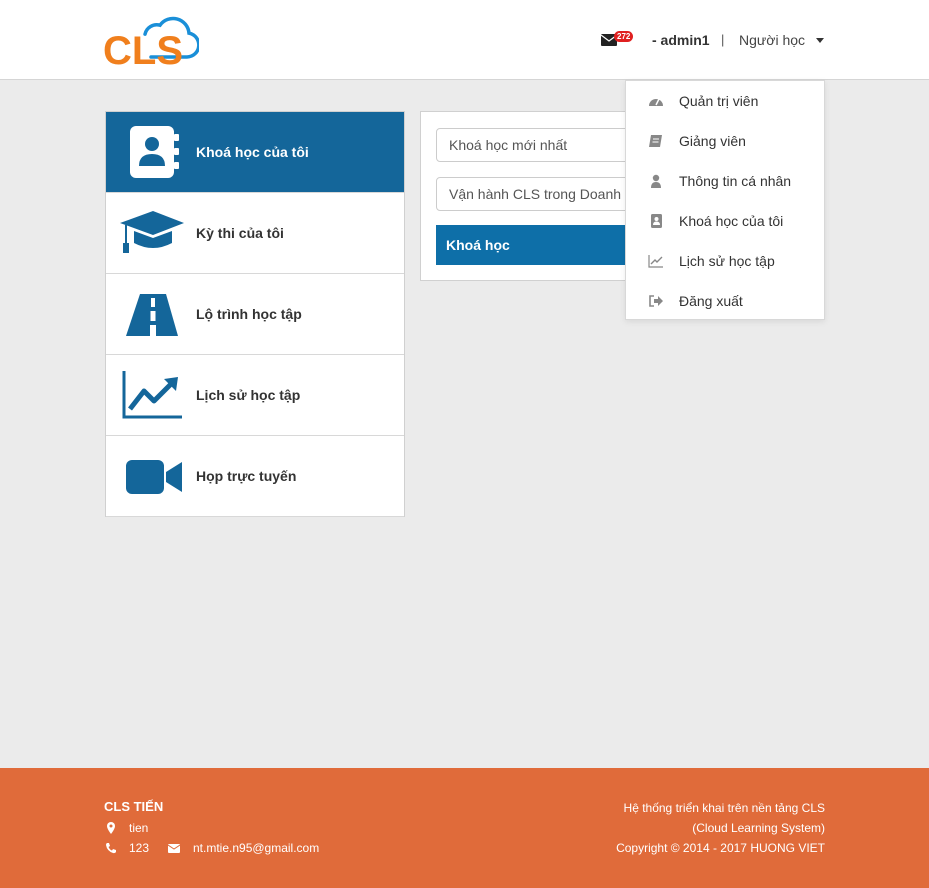 Image resolution: width=929 pixels, height=888 pixels. What do you see at coordinates (464, 40) in the screenshot?
I see `header-bar: CLS 272 - admin1 | Người học` at bounding box center [464, 40].